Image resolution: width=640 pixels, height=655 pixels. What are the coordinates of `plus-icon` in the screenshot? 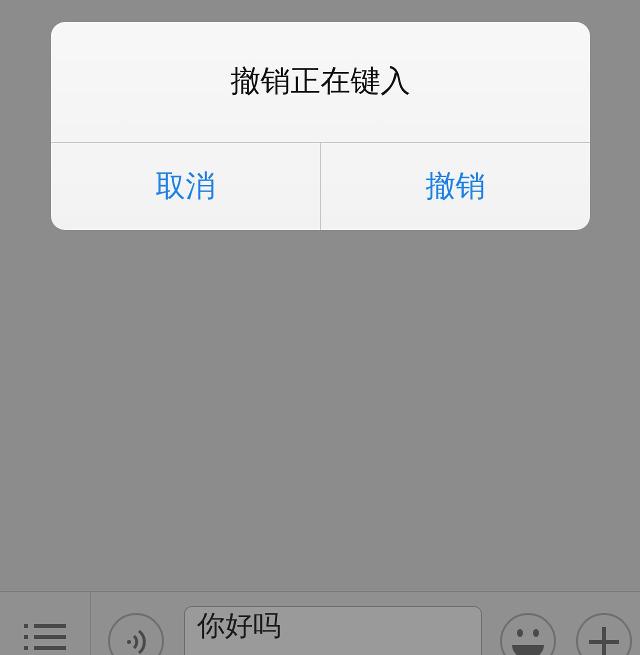 It's located at (604, 641).